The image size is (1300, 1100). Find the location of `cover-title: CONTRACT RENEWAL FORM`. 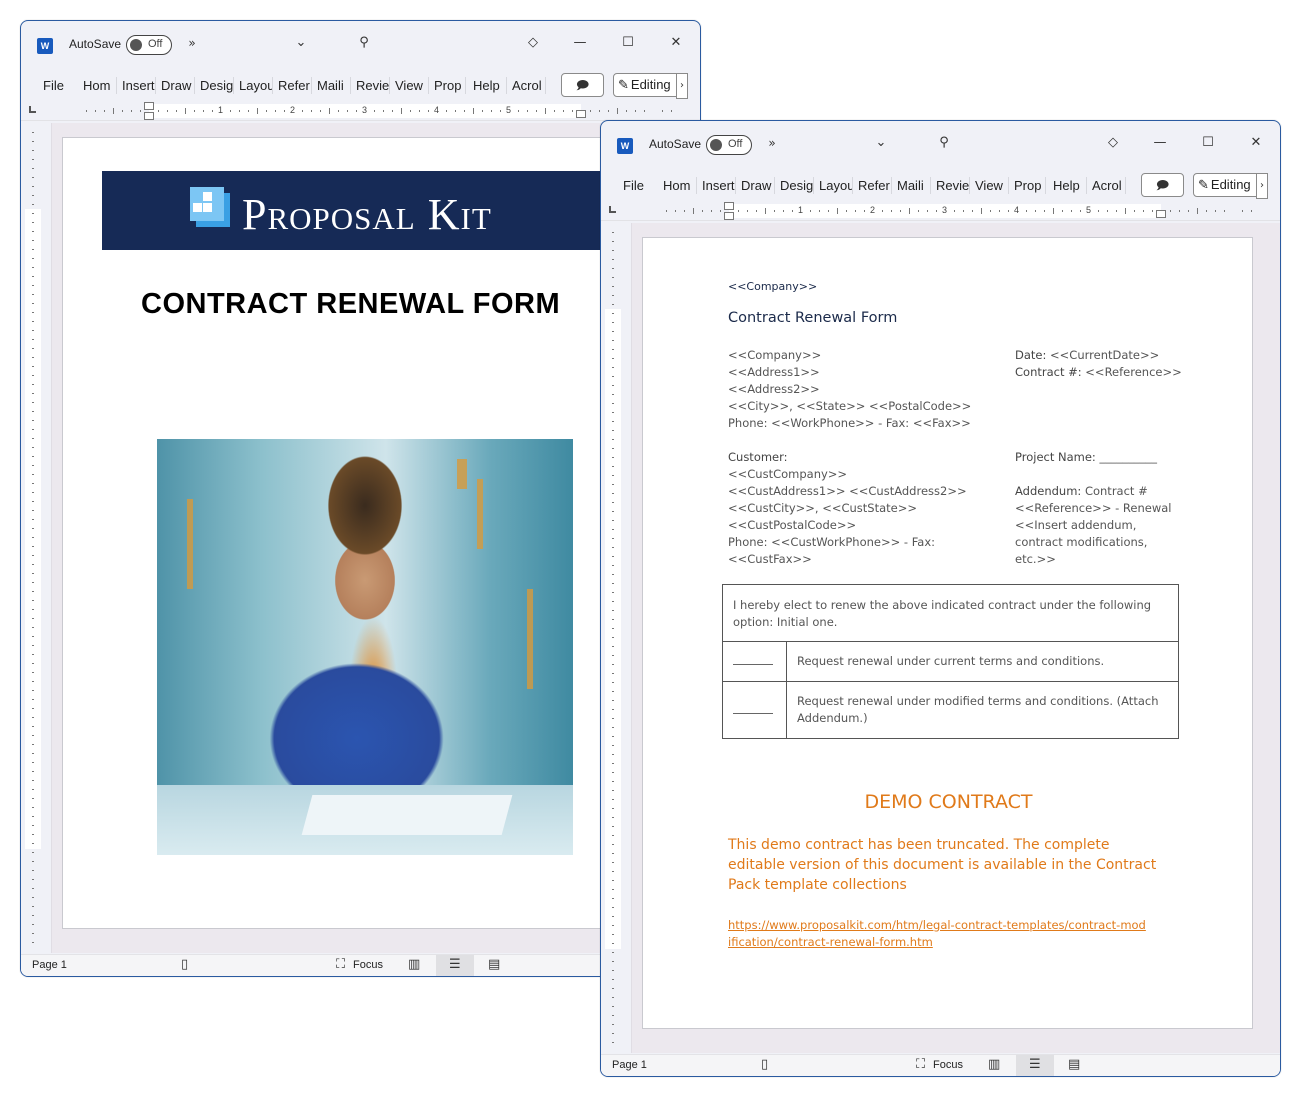

cover-title: CONTRACT RENEWAL FORM is located at coordinates (351, 304).